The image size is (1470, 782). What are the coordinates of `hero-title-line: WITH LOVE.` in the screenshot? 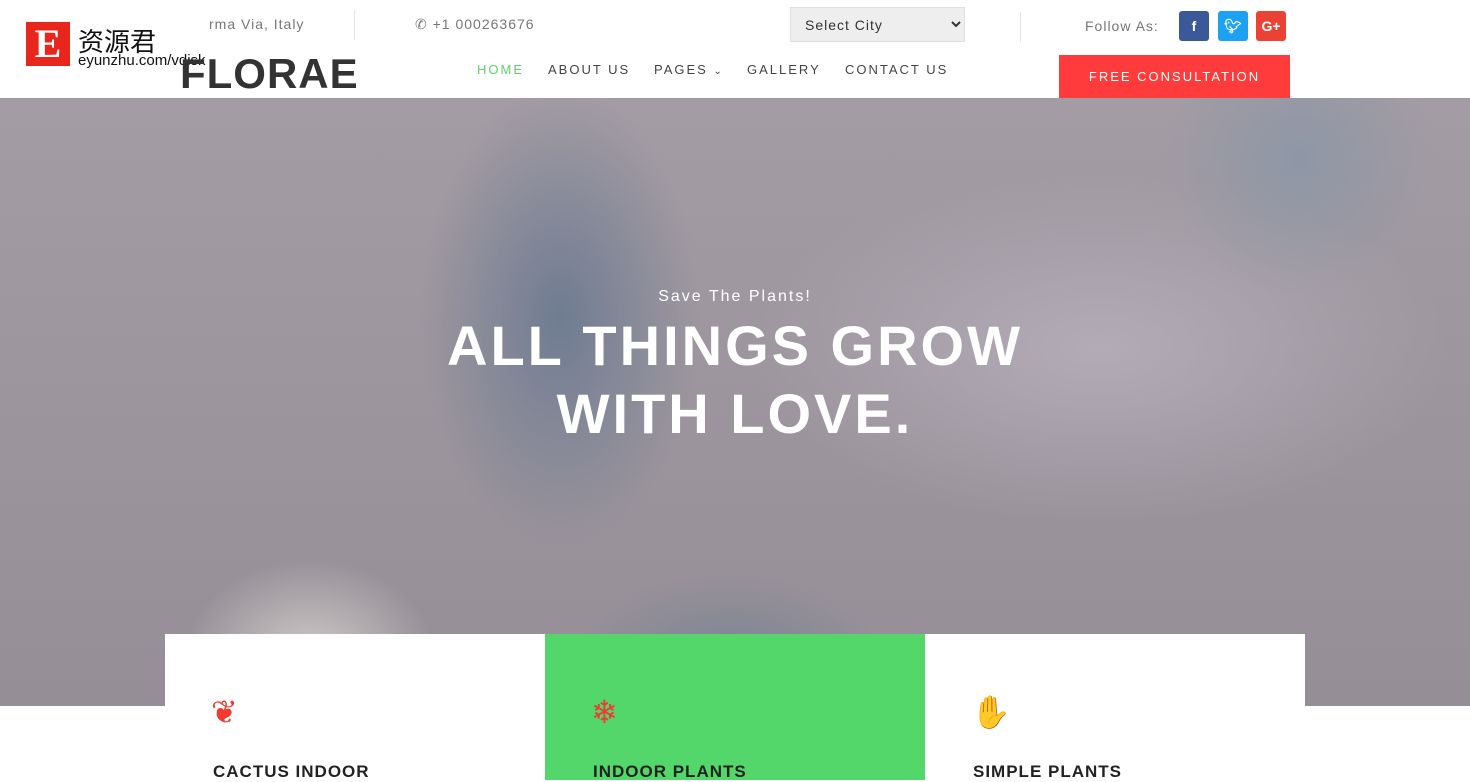 It's located at (735, 413).